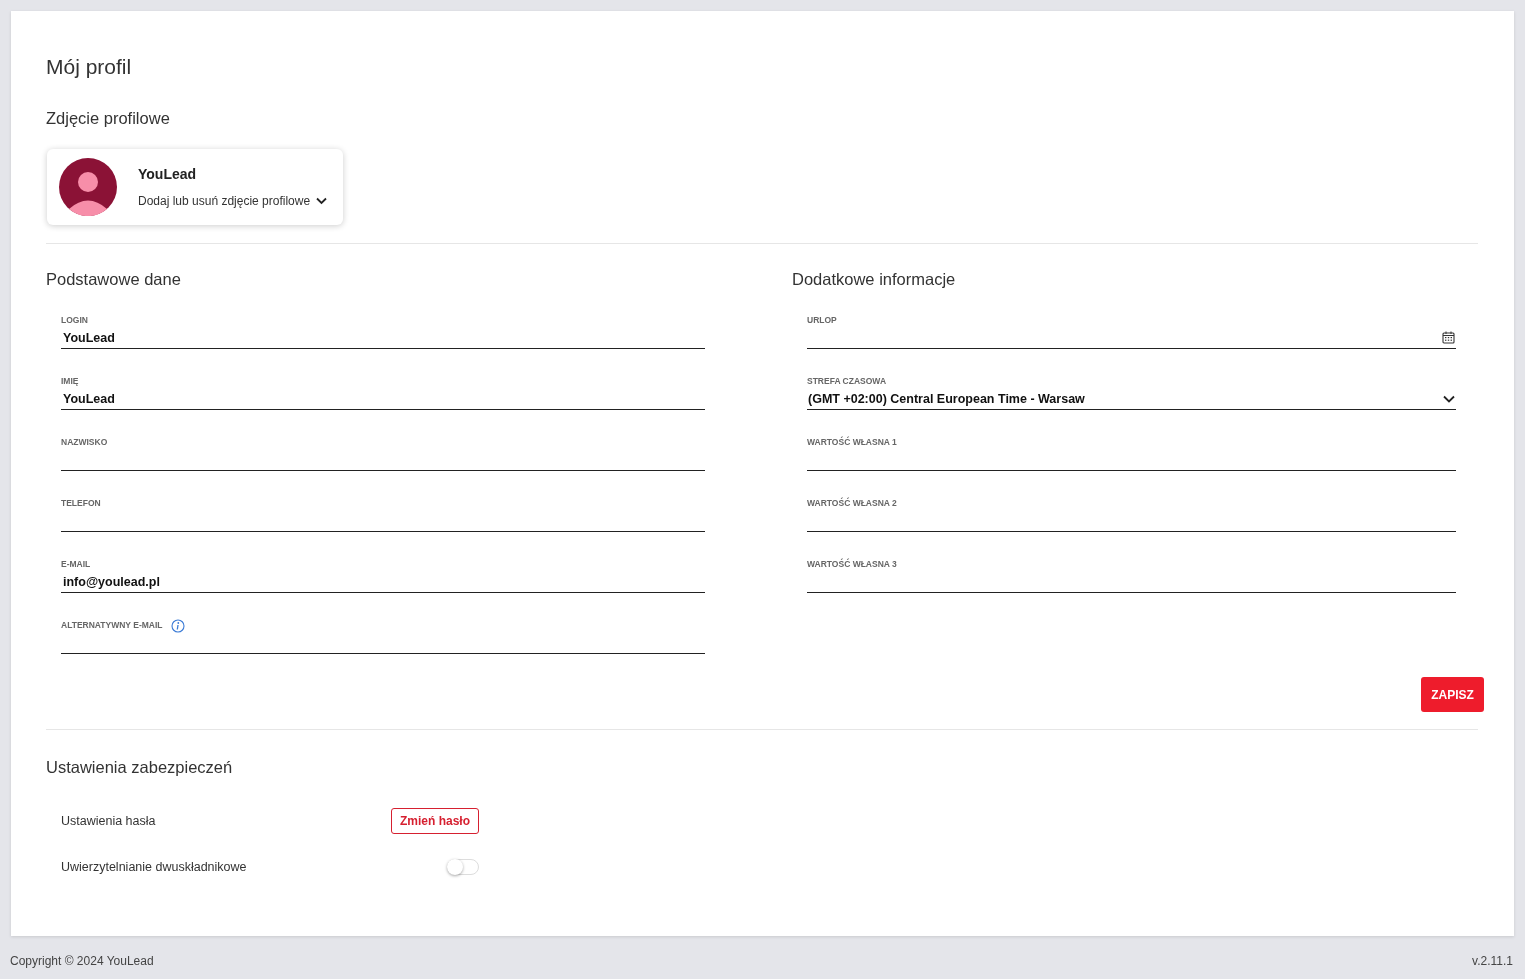 This screenshot has height=979, width=1525. Describe the element at coordinates (74, 320) in the screenshot. I see `field-label: LOGIN` at that location.